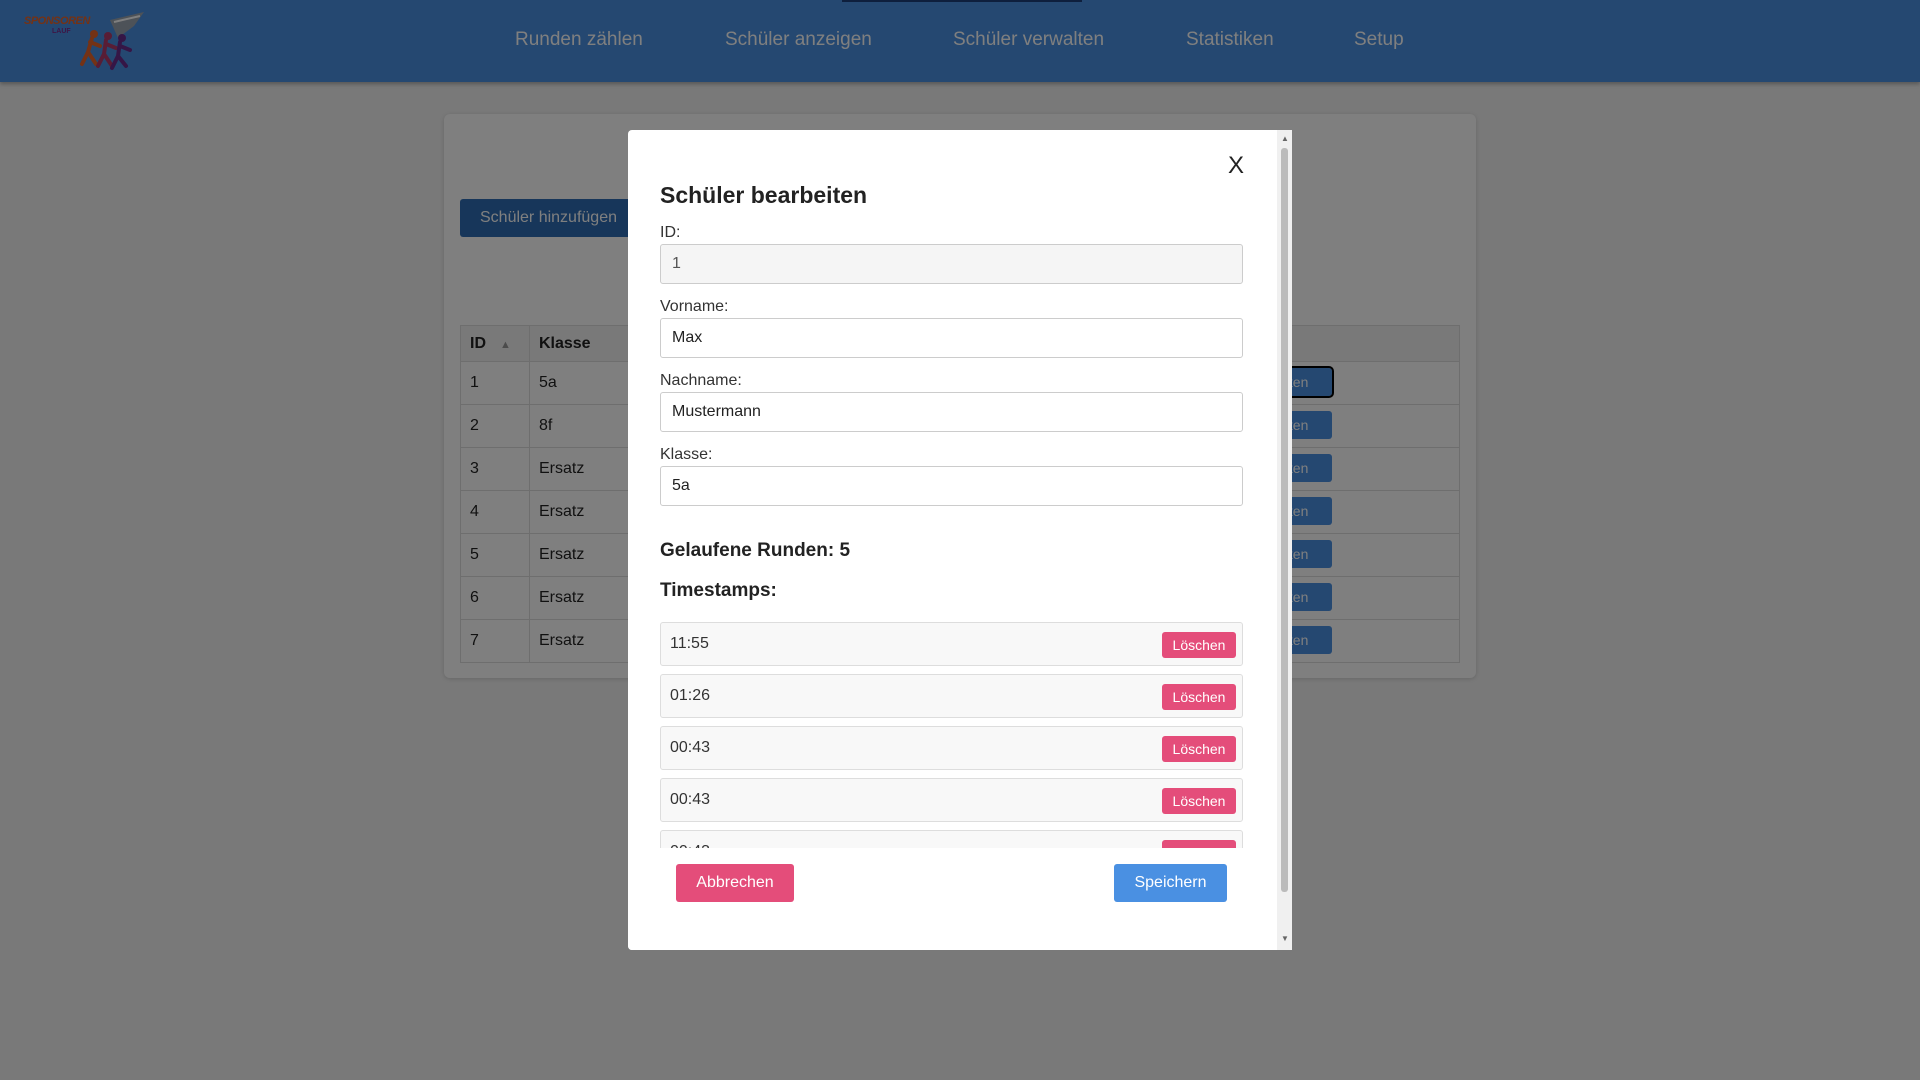 The height and width of the screenshot is (1080, 1920). I want to click on klasse-field, so click(951, 486).